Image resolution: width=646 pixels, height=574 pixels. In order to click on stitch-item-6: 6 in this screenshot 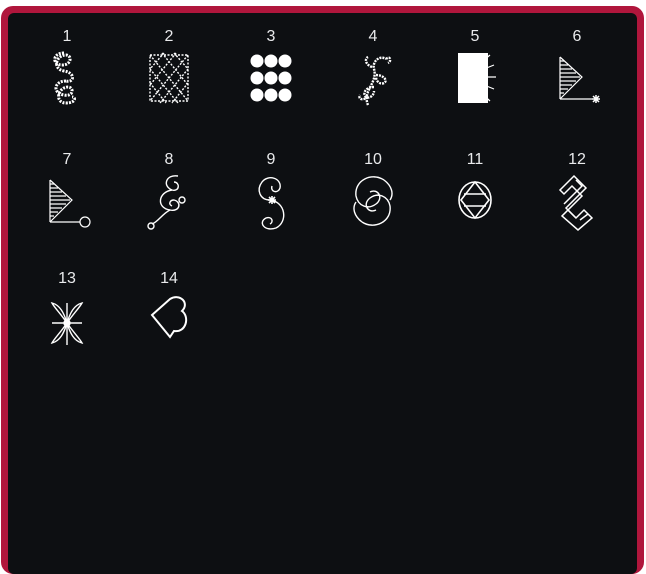, I will do `click(577, 76)`.